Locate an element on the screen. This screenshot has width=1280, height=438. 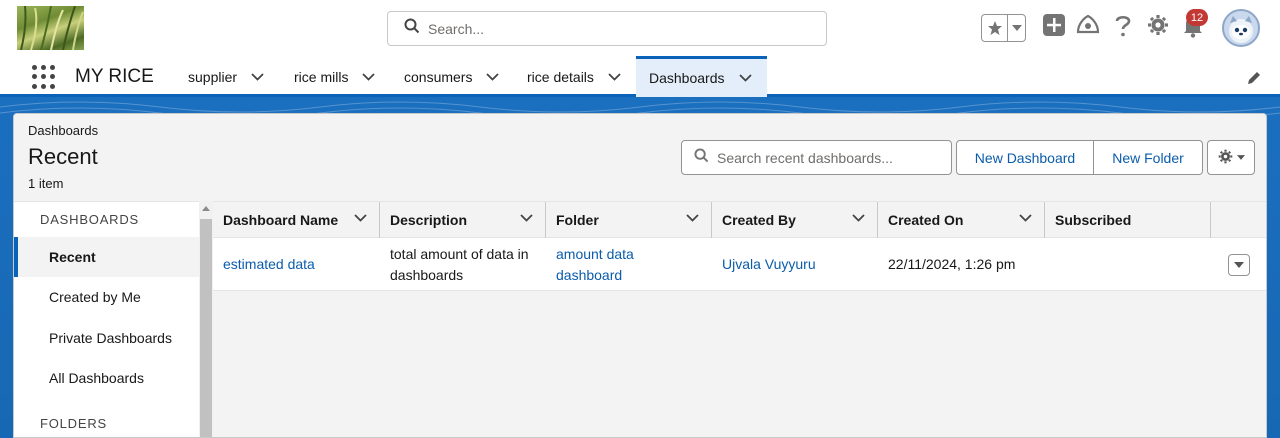
sidebar-item-recent: Recent is located at coordinates (106, 257).